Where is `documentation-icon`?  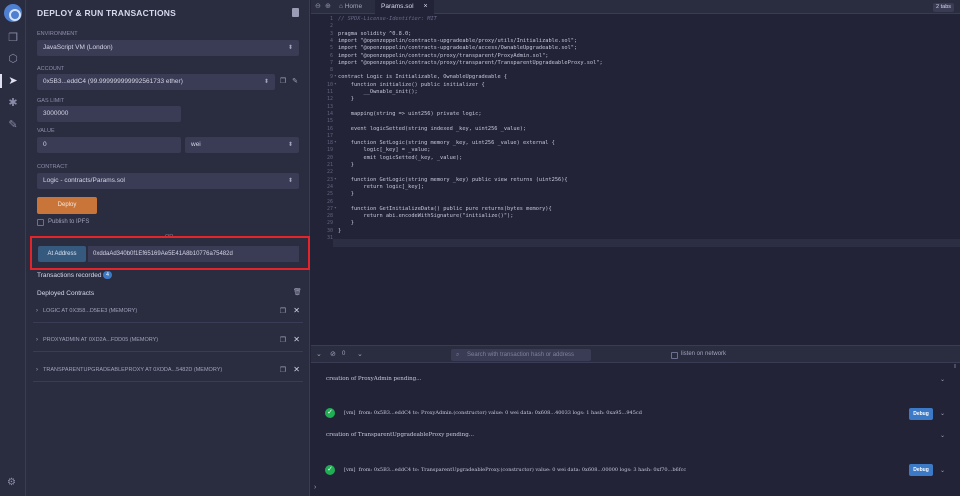
documentation-icon is located at coordinates (295, 12).